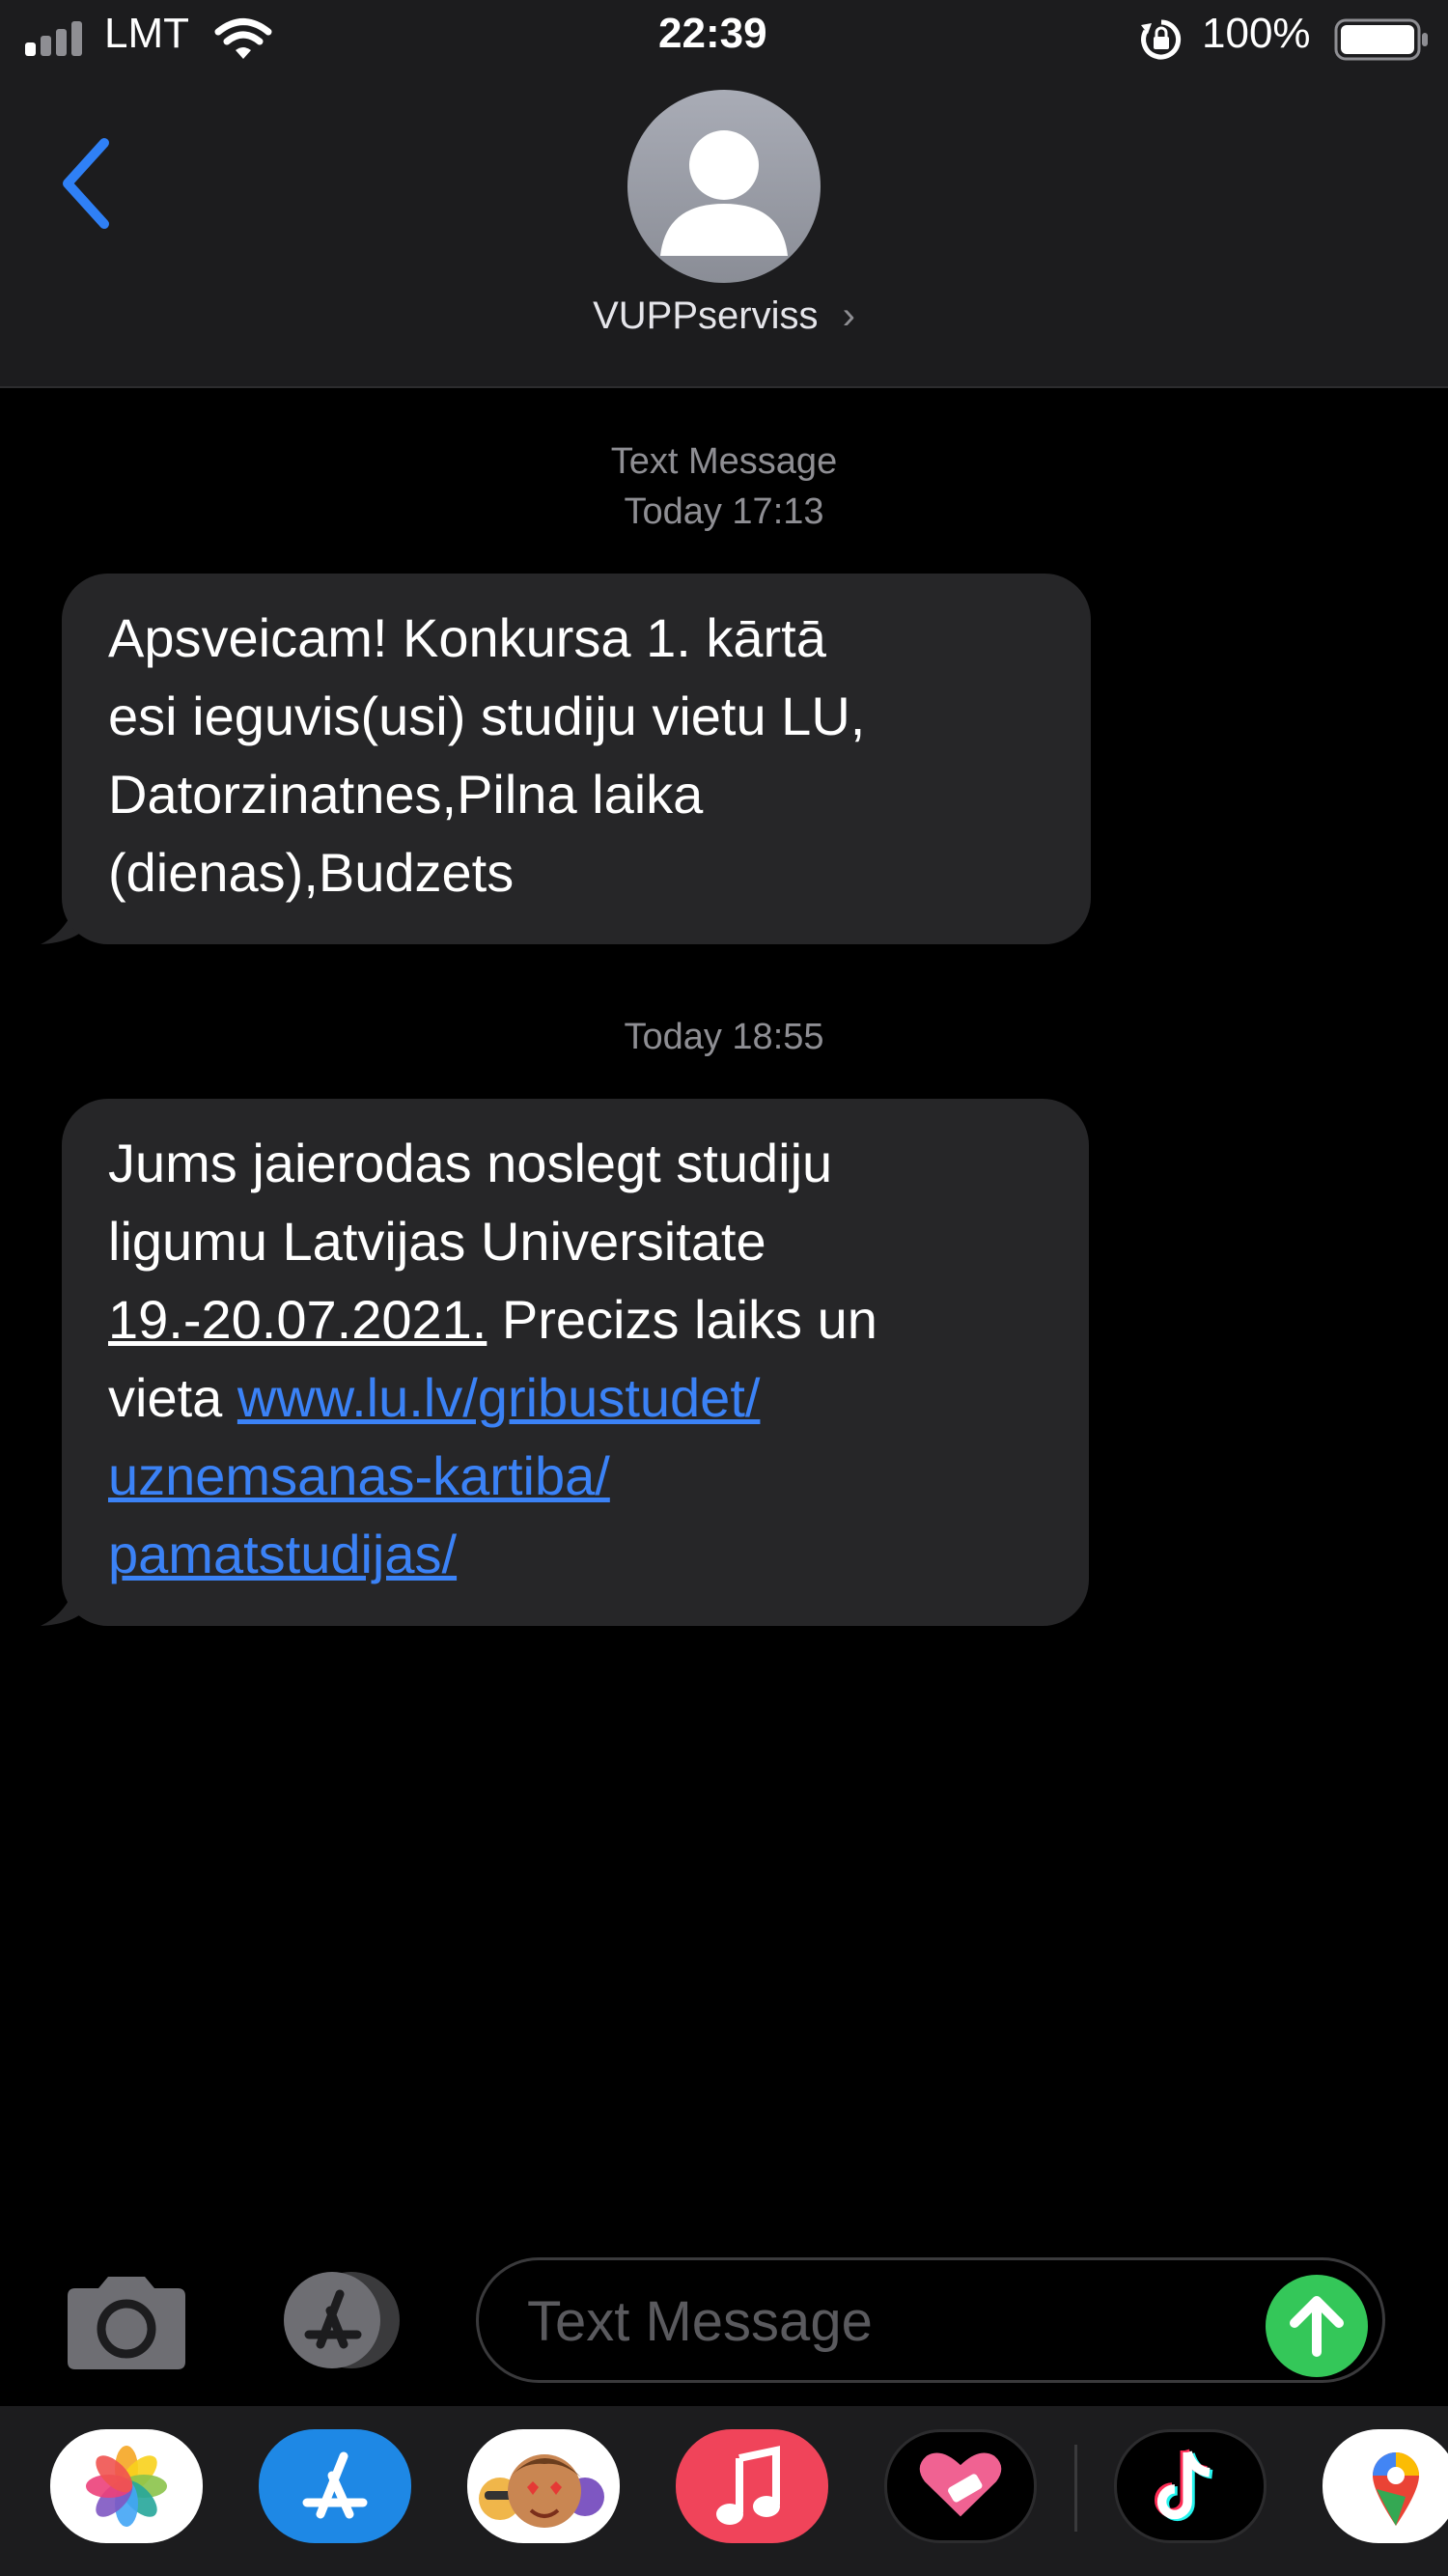 The width and height of the screenshot is (1448, 2576). Describe the element at coordinates (298, 1320) in the screenshot. I see `date-detected-link: 19.-20.07.2021.` at that location.